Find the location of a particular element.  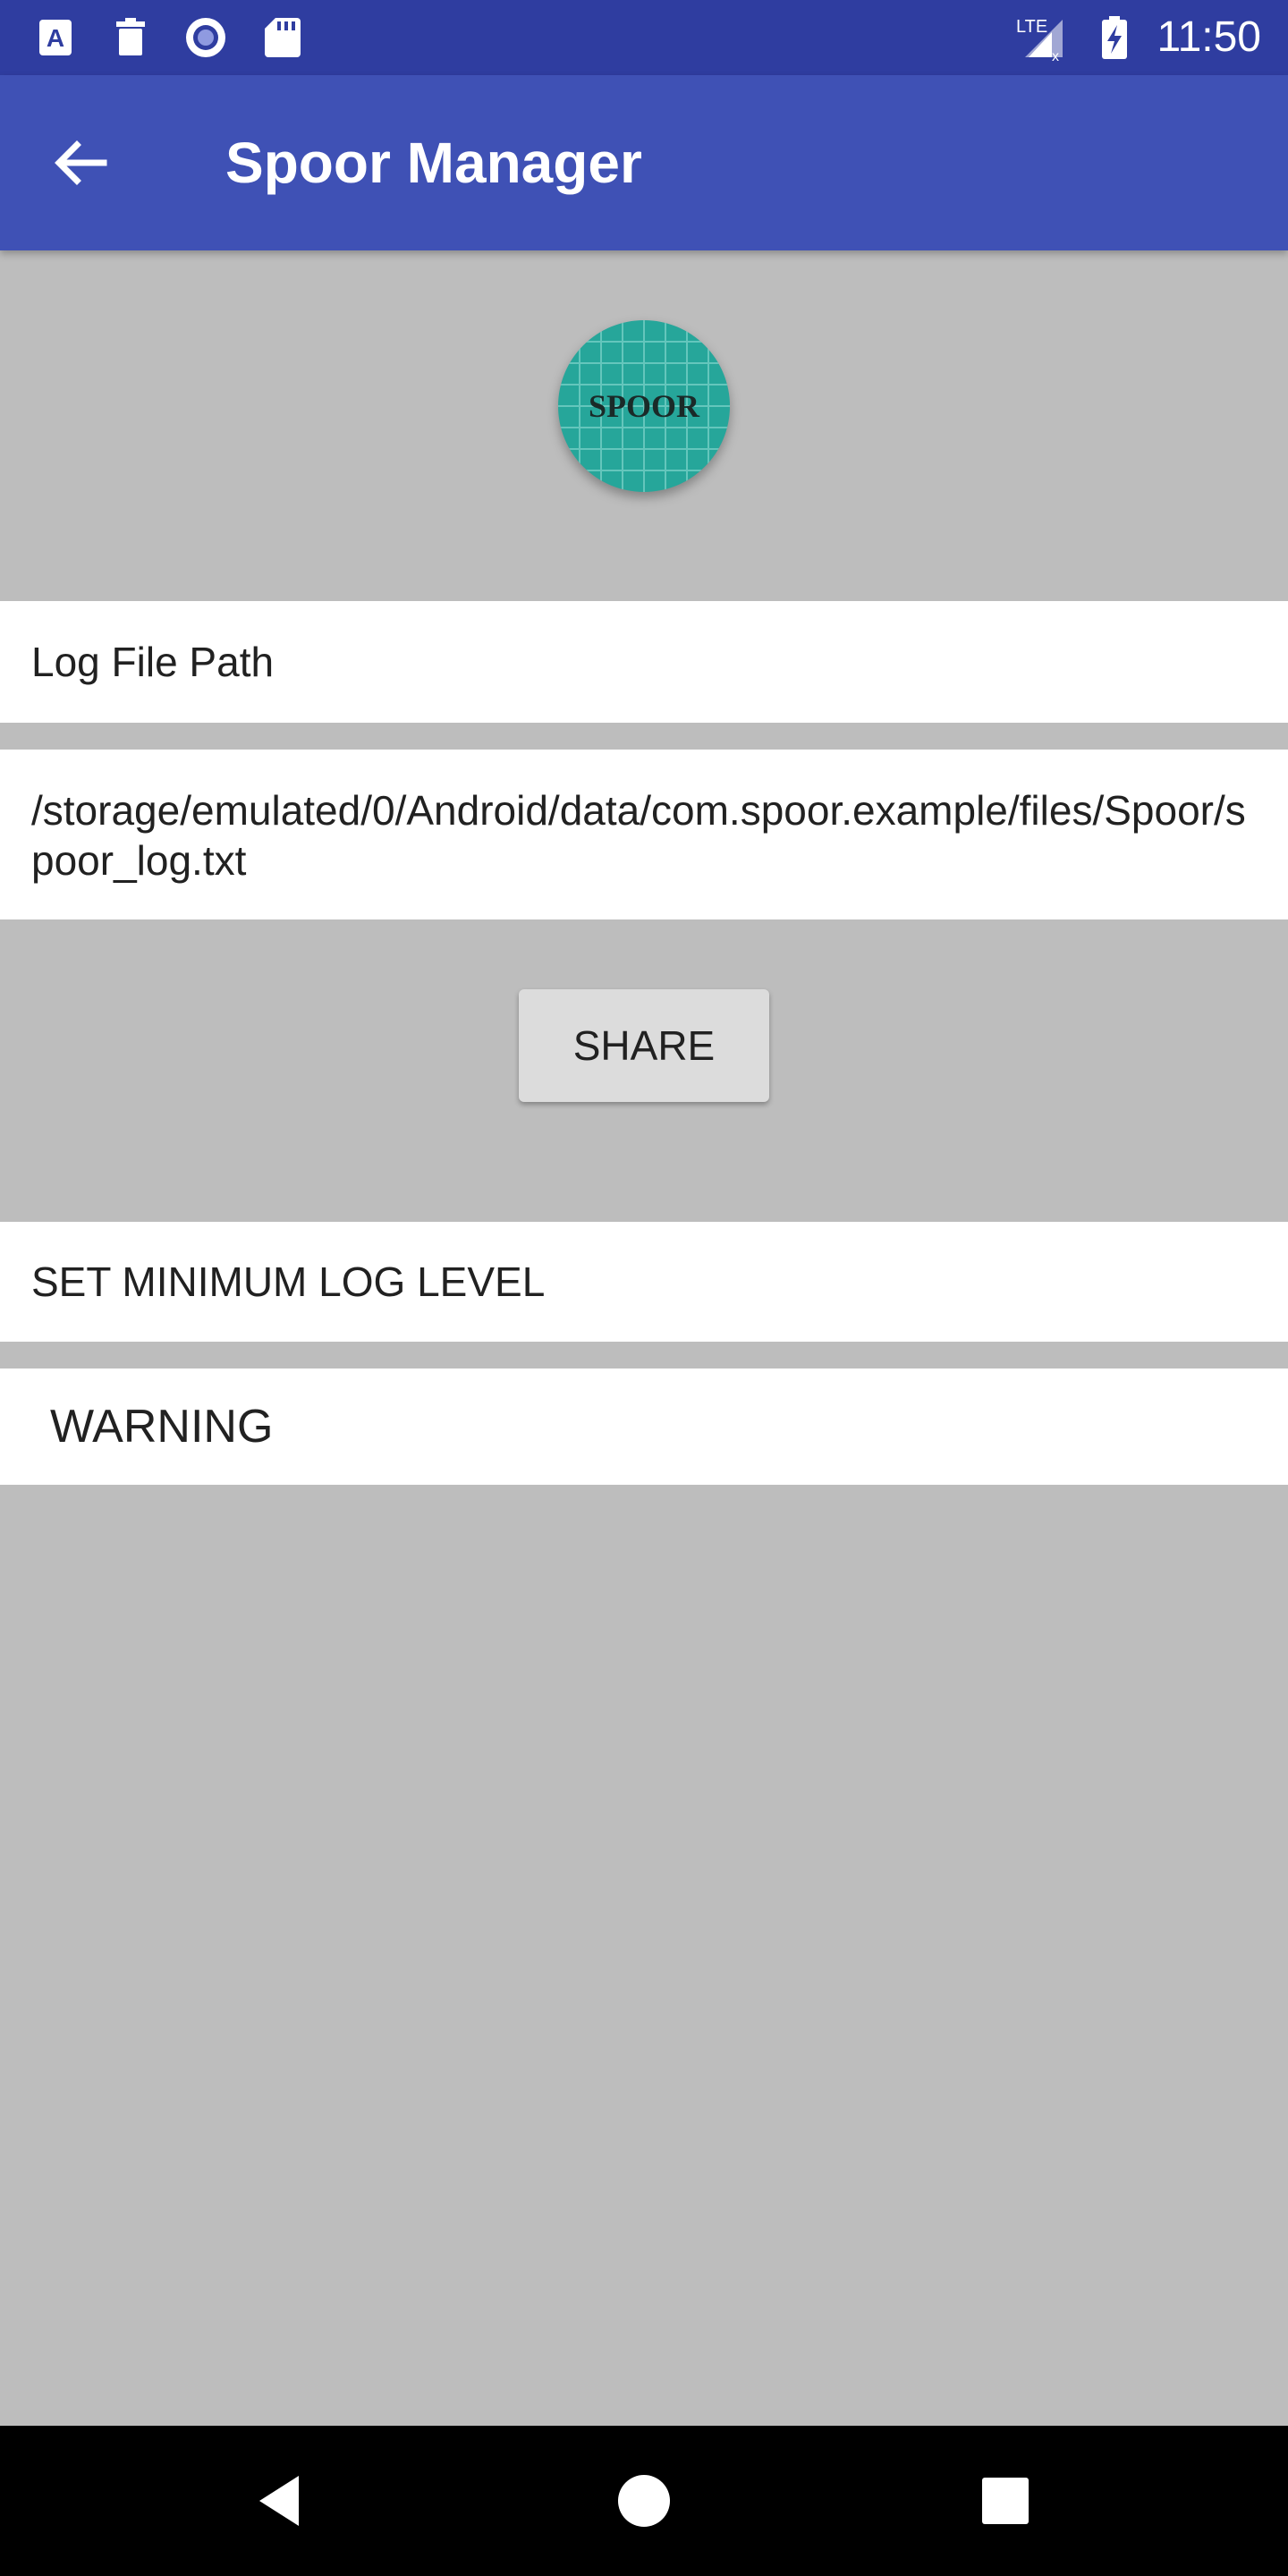

back-button is located at coordinates (80, 163).